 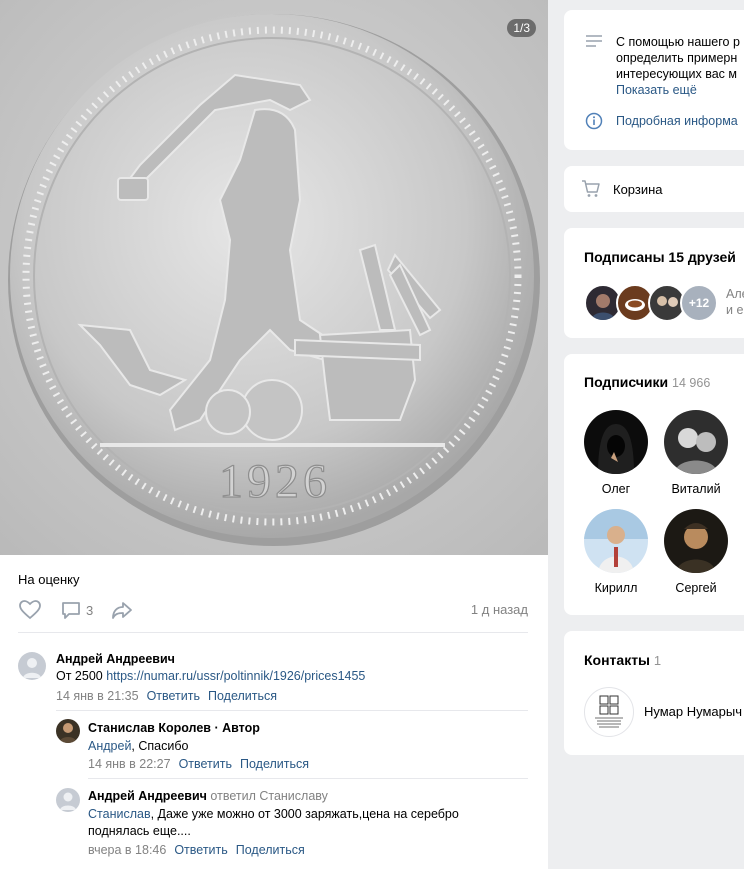 What do you see at coordinates (616, 489) in the screenshot?
I see `subscriber-name: Олег` at bounding box center [616, 489].